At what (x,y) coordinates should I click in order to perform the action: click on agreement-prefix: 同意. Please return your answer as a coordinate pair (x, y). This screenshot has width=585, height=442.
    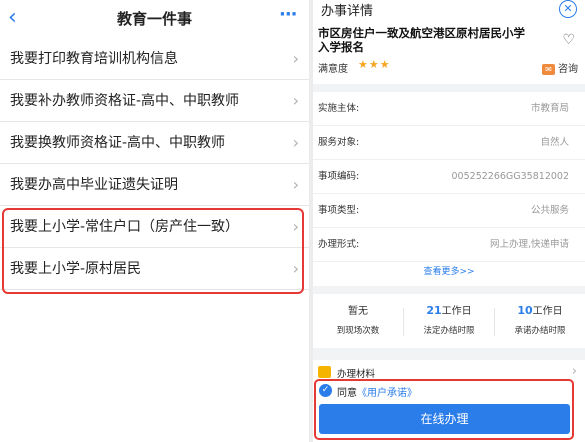
    Looking at the image, I should click on (347, 393).